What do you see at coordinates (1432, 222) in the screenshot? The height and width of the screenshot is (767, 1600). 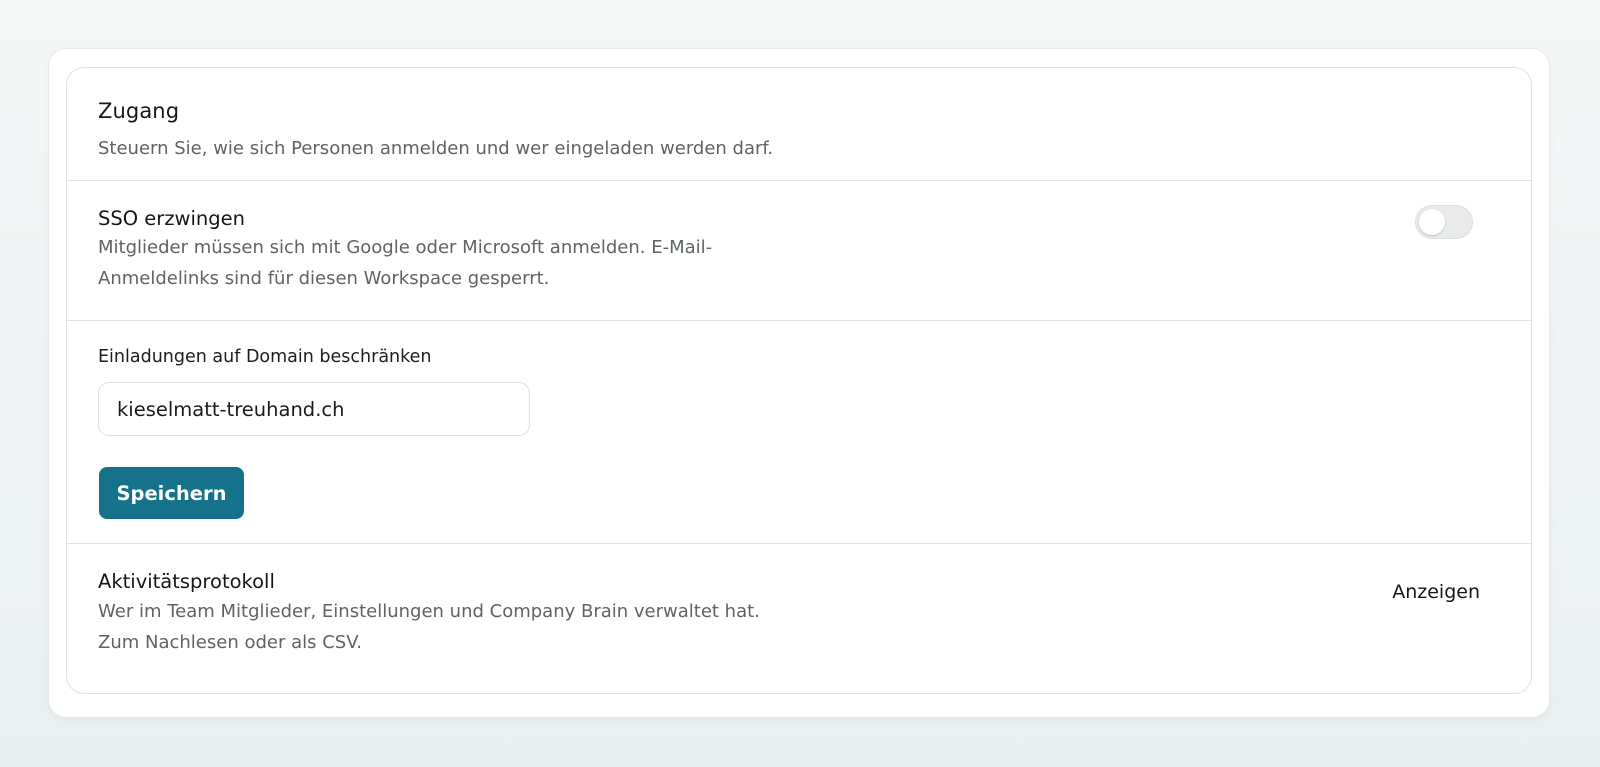 I see `toggle-knob` at bounding box center [1432, 222].